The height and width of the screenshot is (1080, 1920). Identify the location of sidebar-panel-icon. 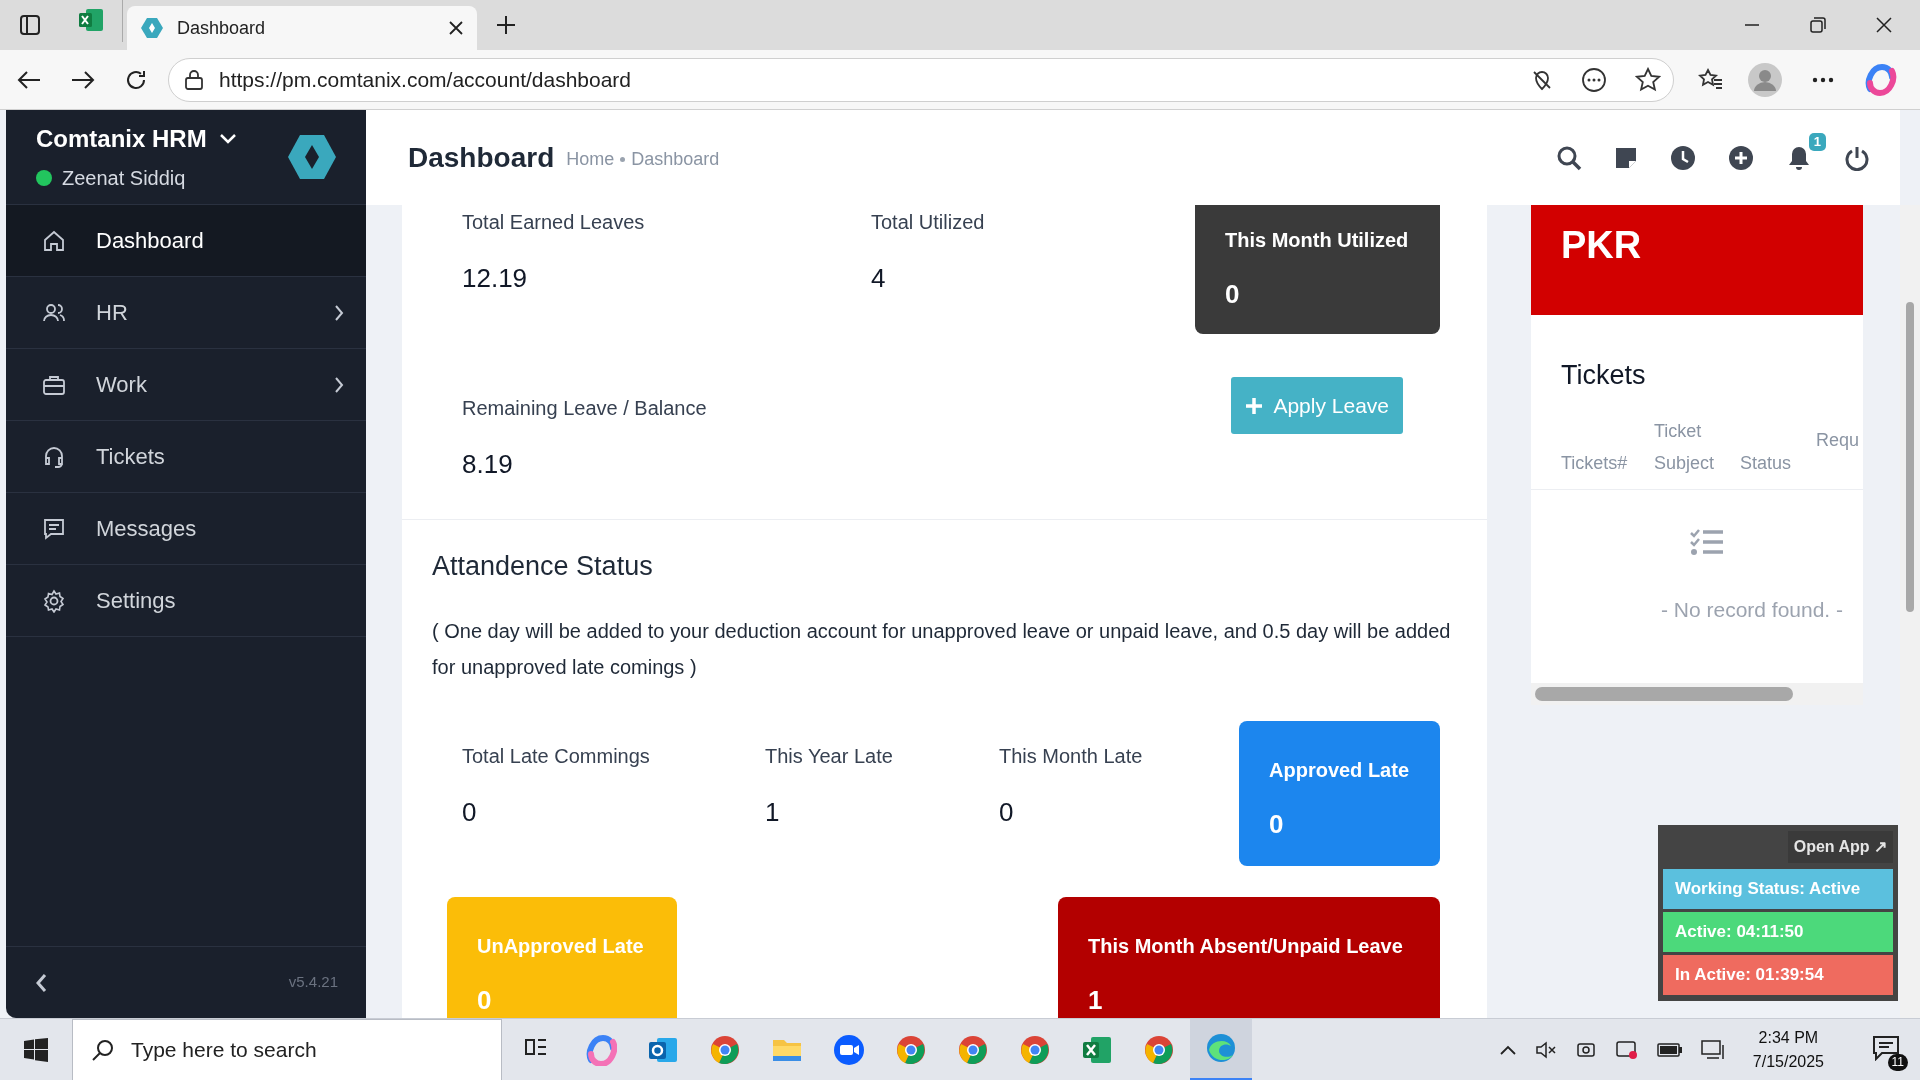
(30, 25).